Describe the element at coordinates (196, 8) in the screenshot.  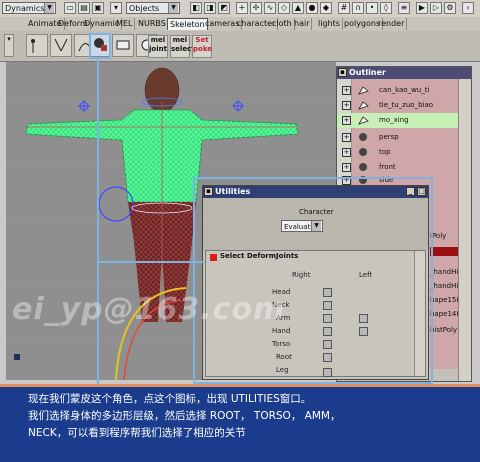
I see `hierarchy-mode-icon: ◧` at that location.